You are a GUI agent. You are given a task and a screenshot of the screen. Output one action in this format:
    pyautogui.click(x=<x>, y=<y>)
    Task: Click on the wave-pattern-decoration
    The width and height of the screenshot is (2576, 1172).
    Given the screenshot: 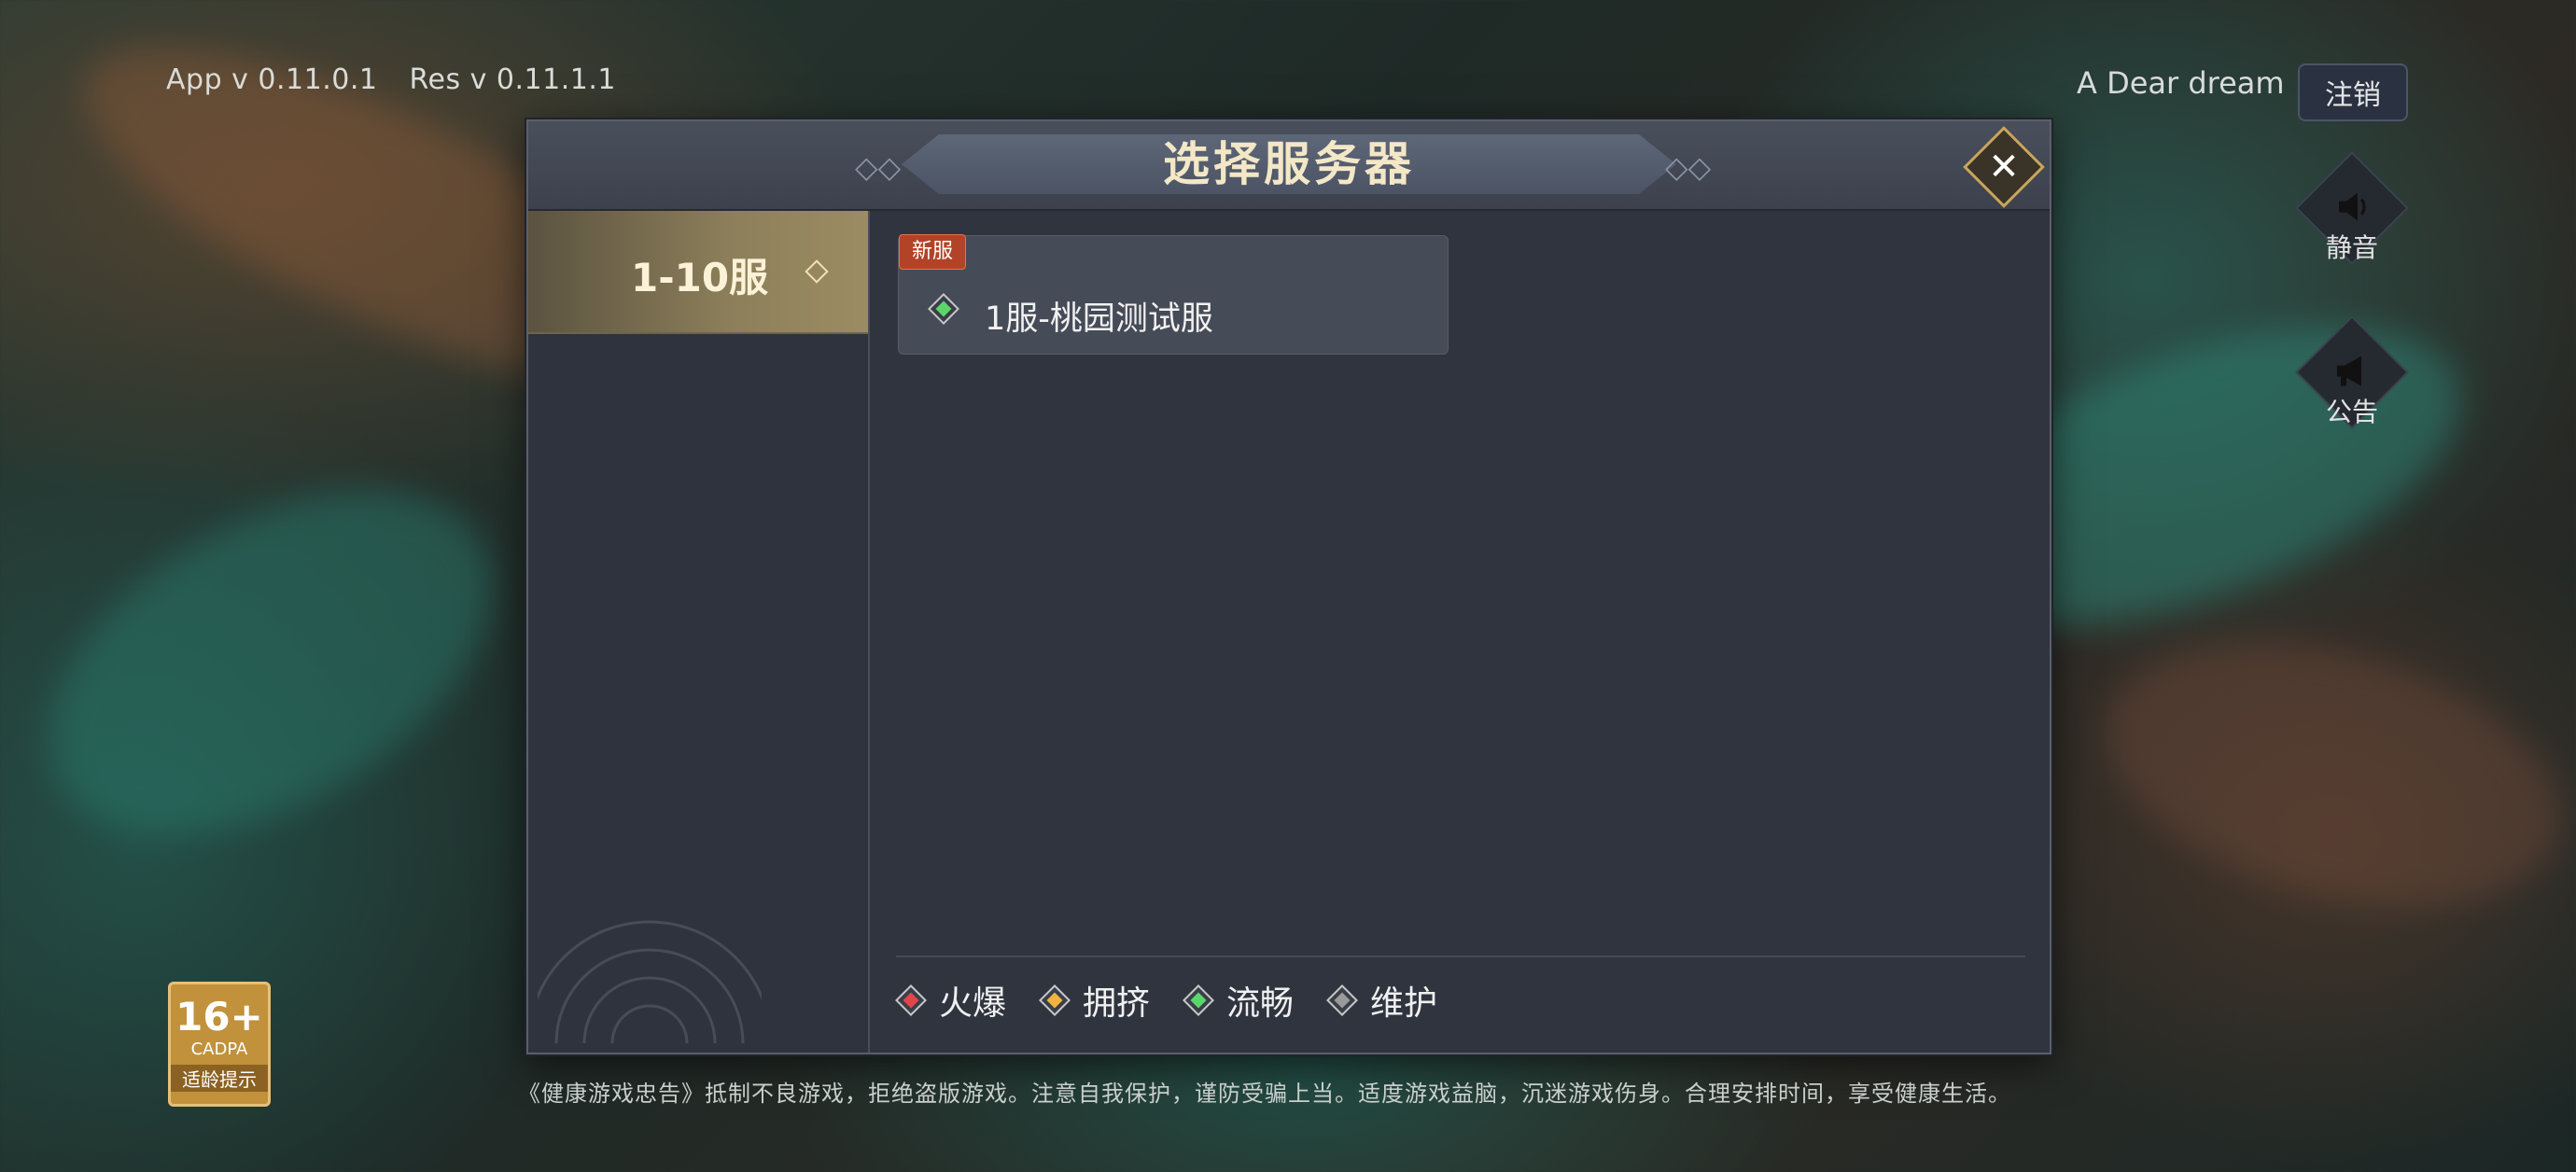 What is the action you would take?
    pyautogui.click(x=650, y=981)
    